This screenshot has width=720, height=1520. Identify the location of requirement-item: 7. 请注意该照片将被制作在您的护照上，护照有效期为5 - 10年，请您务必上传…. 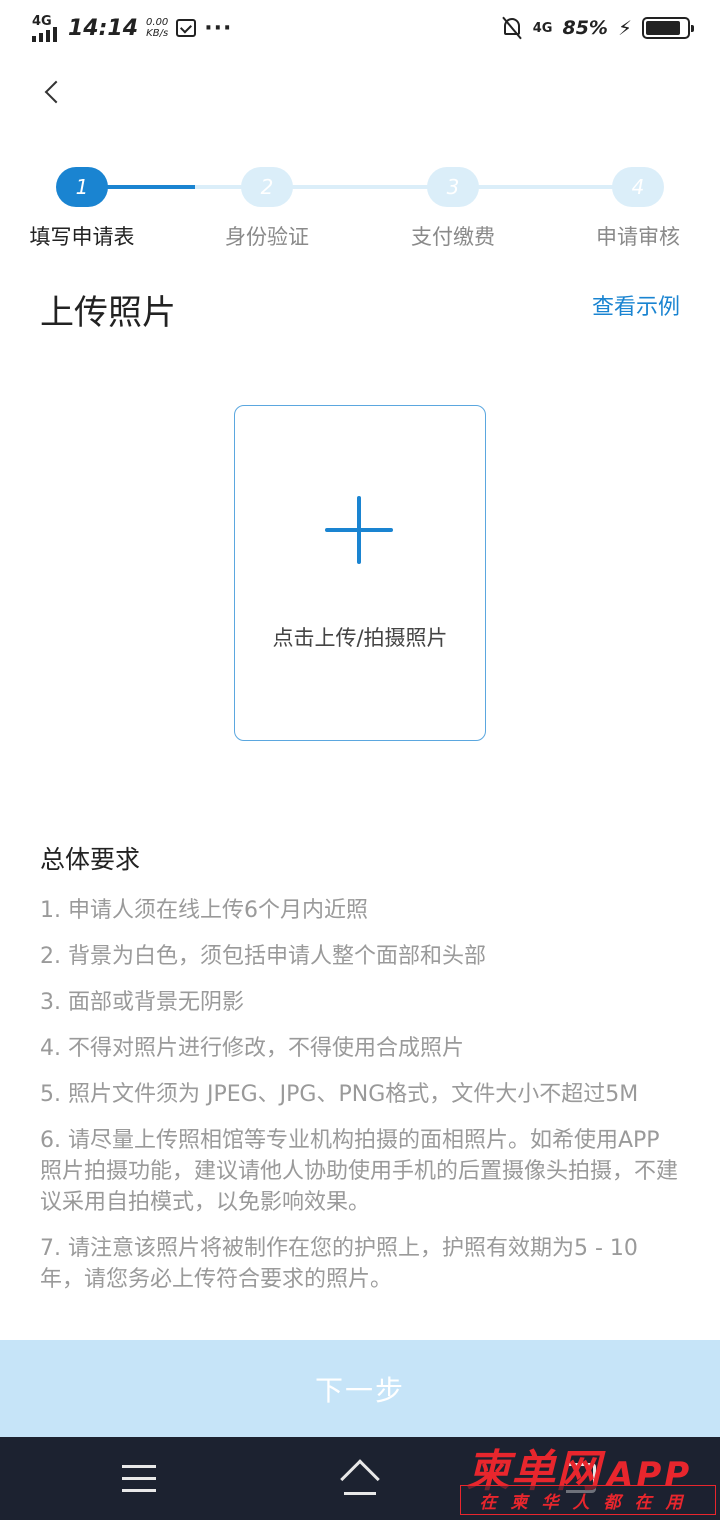
(339, 1264).